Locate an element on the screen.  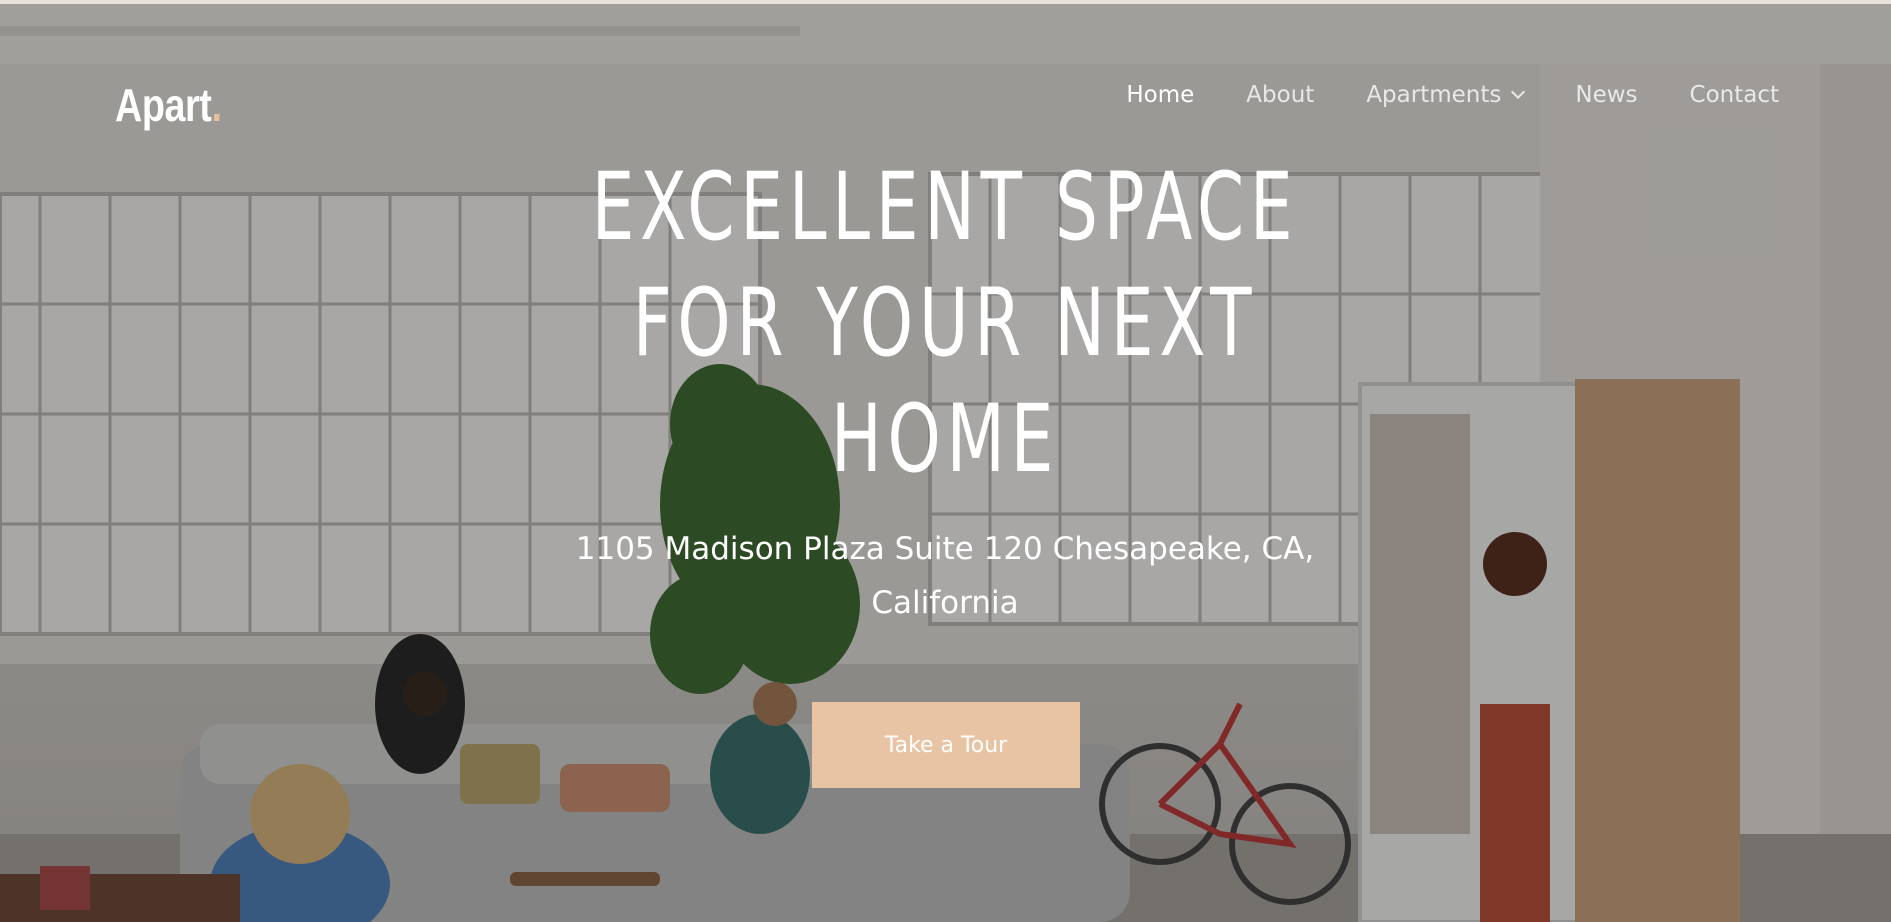
headline-line: HOME is located at coordinates (945, 439).